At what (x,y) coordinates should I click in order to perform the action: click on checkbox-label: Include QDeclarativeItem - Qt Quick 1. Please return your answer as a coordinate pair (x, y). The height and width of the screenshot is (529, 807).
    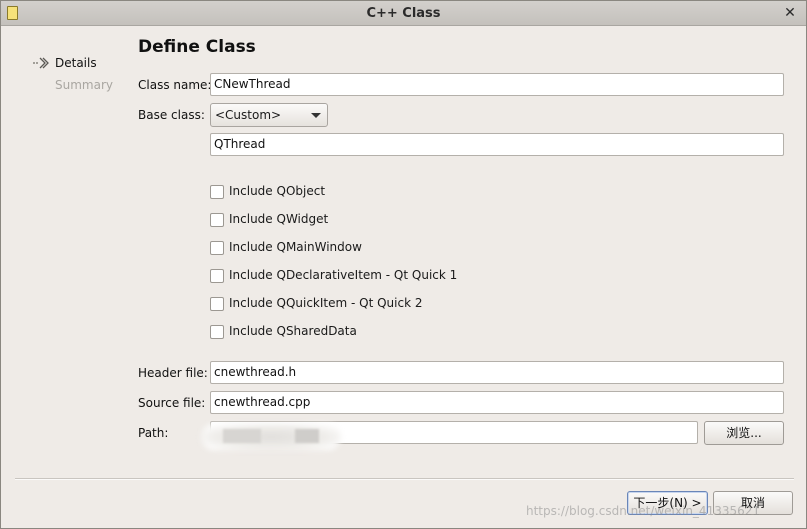
    Looking at the image, I should click on (343, 275).